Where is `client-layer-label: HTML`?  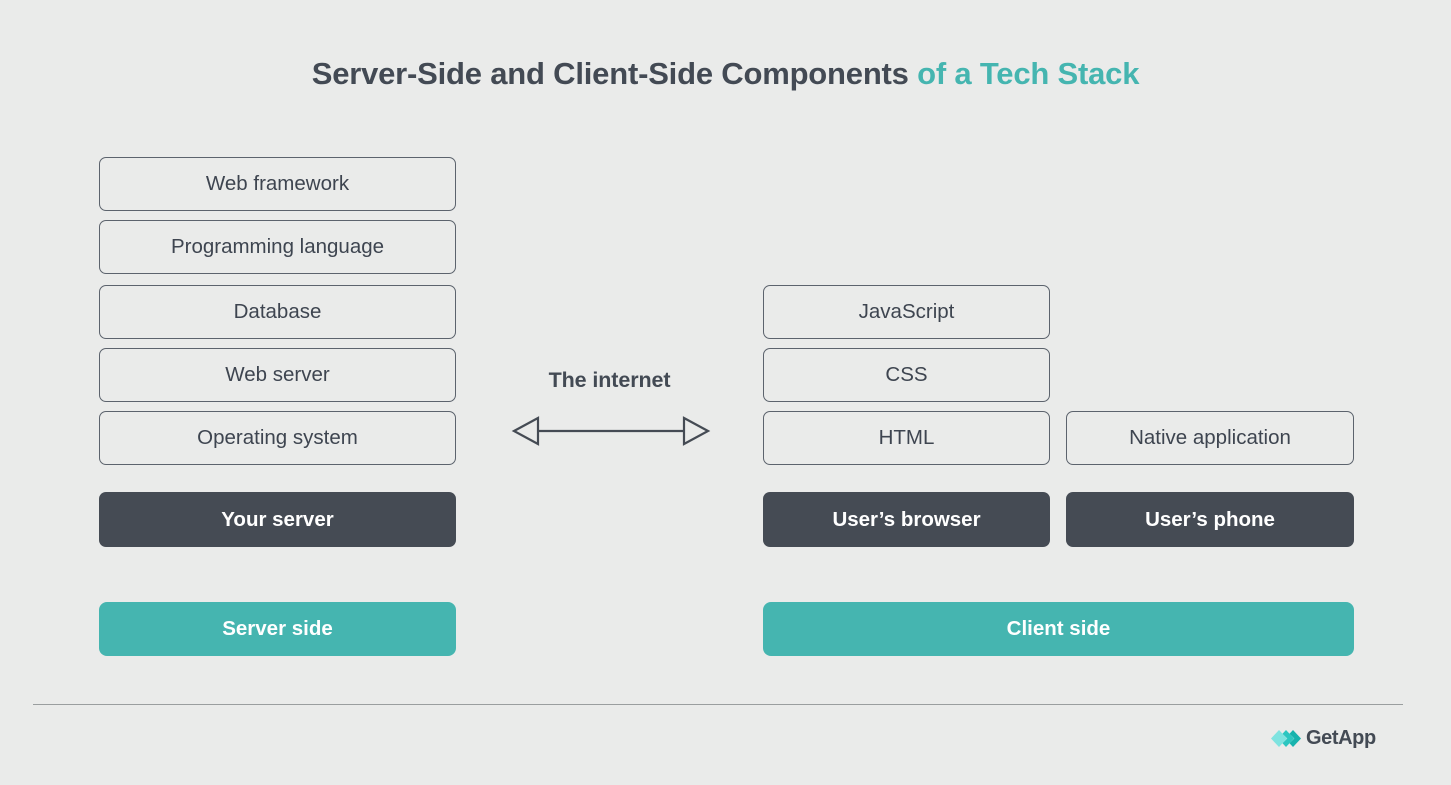 client-layer-label: HTML is located at coordinates (906, 437).